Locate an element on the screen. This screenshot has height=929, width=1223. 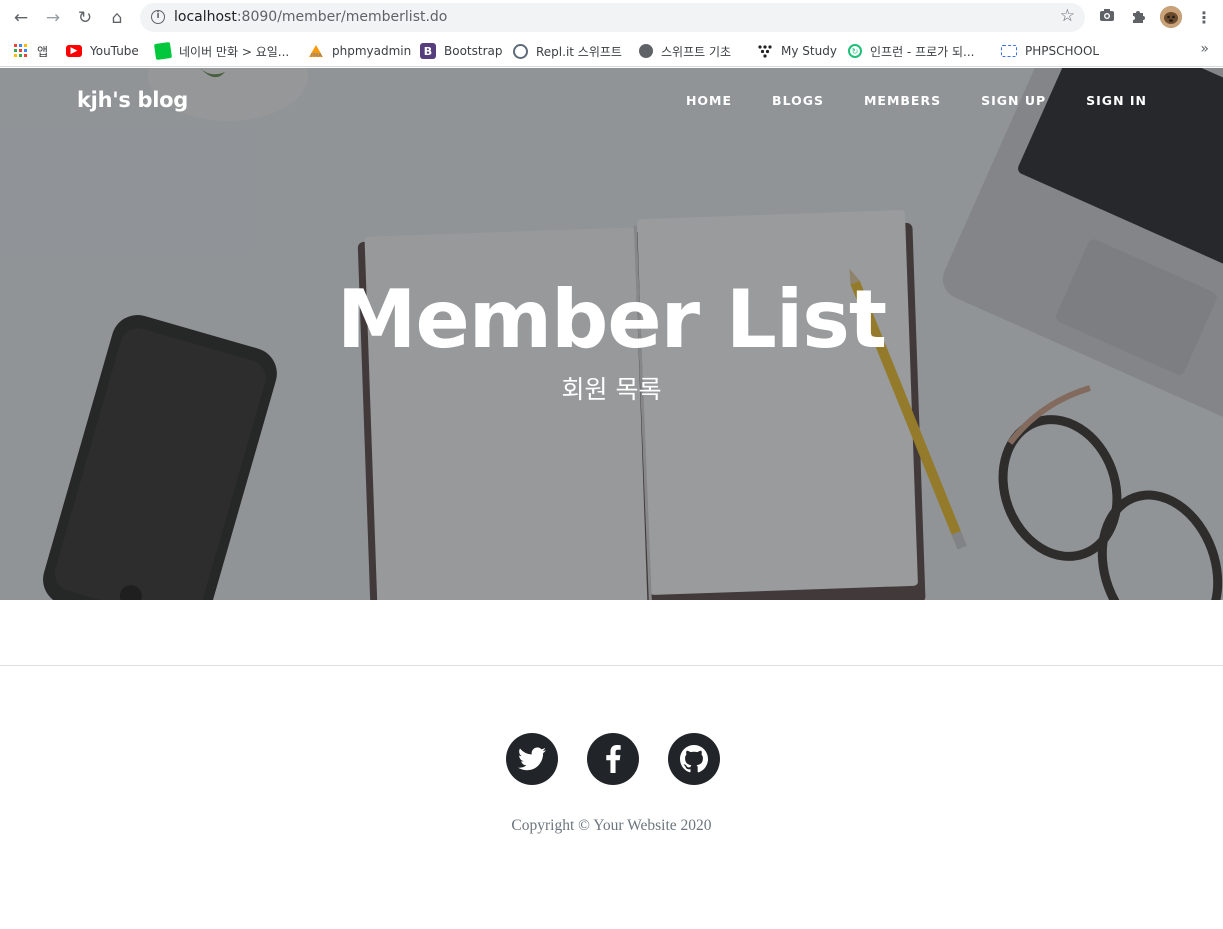
copyright-text: Copyright © Your Website 2020 is located at coordinates (611, 825).